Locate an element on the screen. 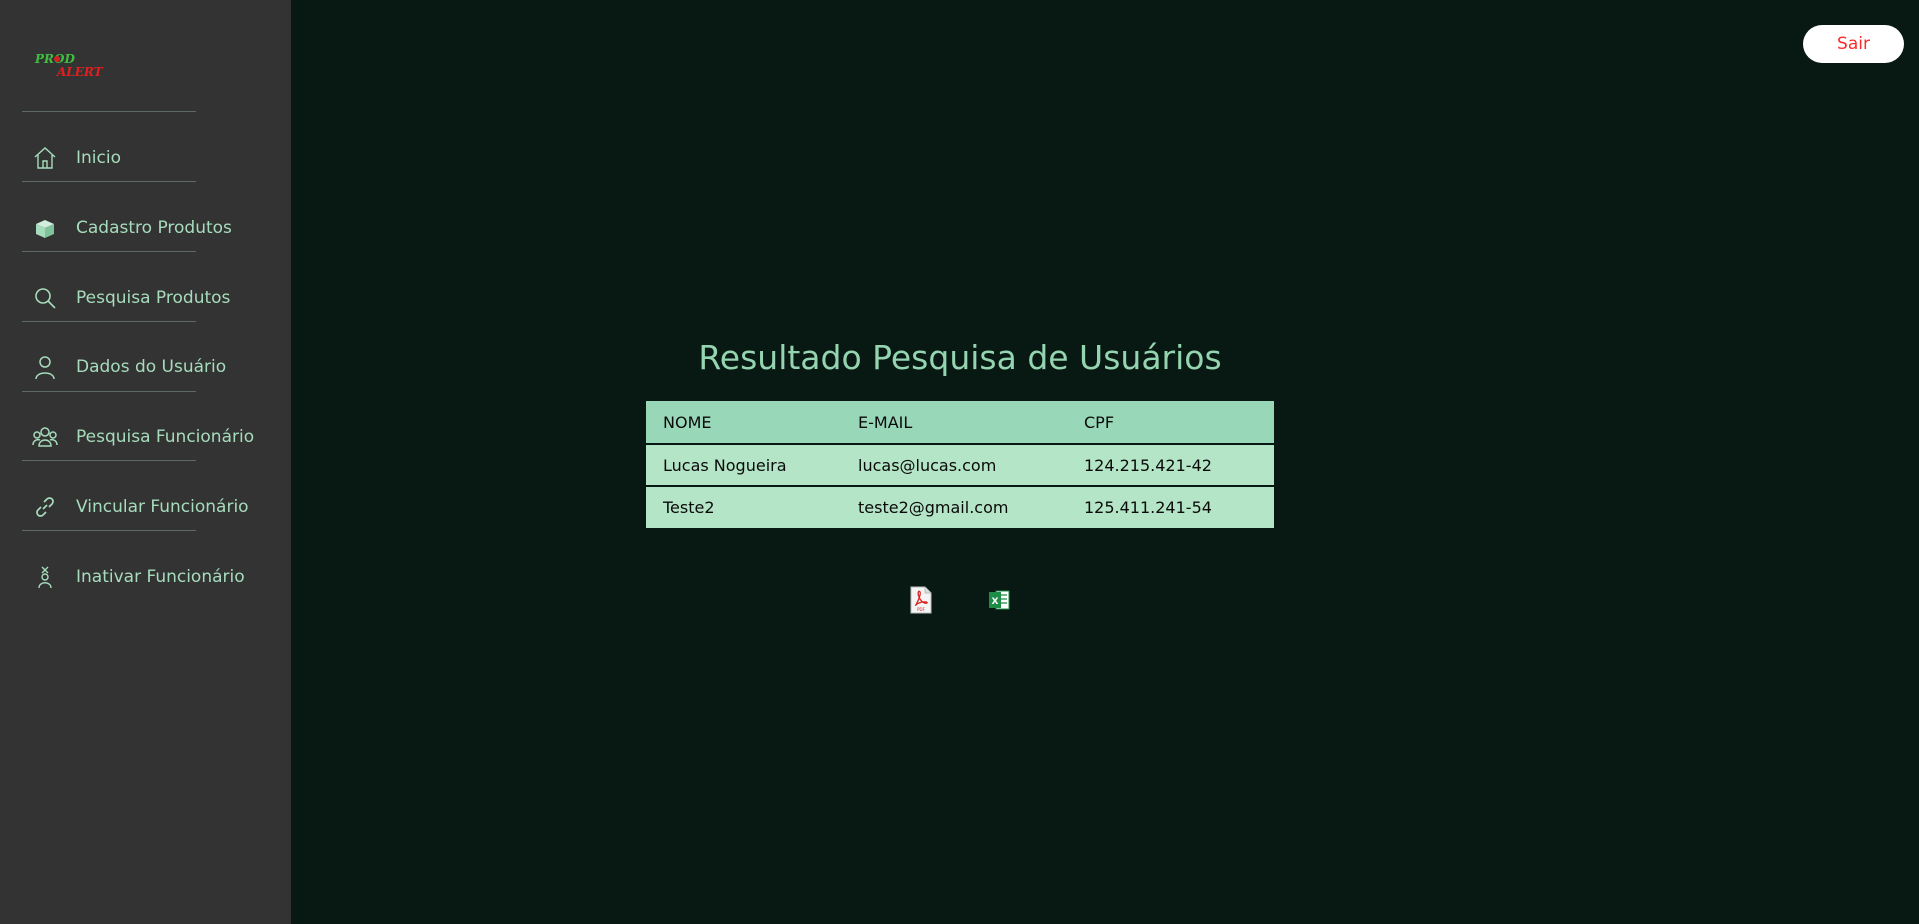  app-logo: PROD ALERT is located at coordinates (68, 65).